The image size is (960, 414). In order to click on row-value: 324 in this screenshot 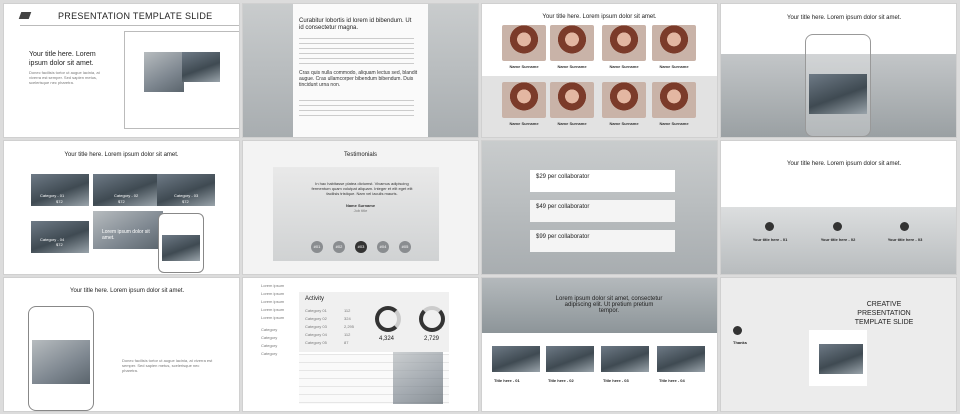, I will do `click(347, 318)`.